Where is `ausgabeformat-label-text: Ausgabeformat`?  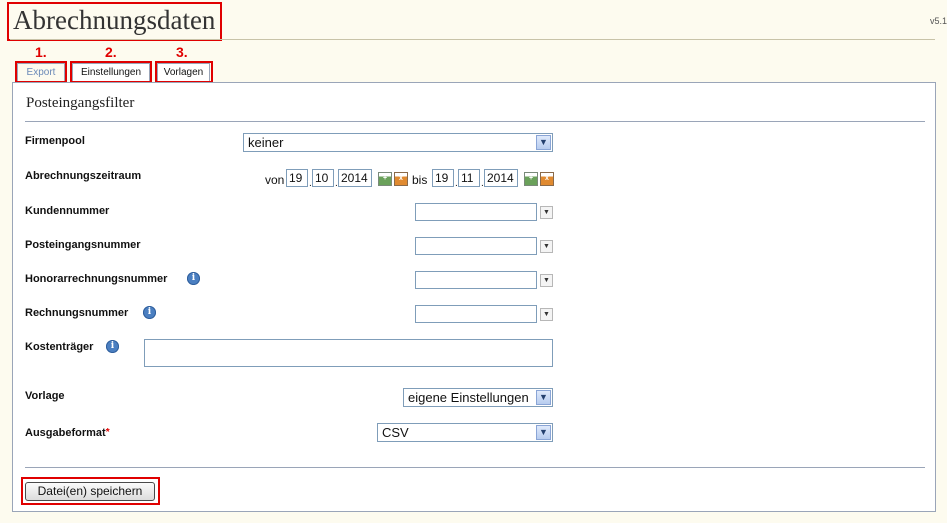
ausgabeformat-label-text: Ausgabeformat is located at coordinates (65, 433).